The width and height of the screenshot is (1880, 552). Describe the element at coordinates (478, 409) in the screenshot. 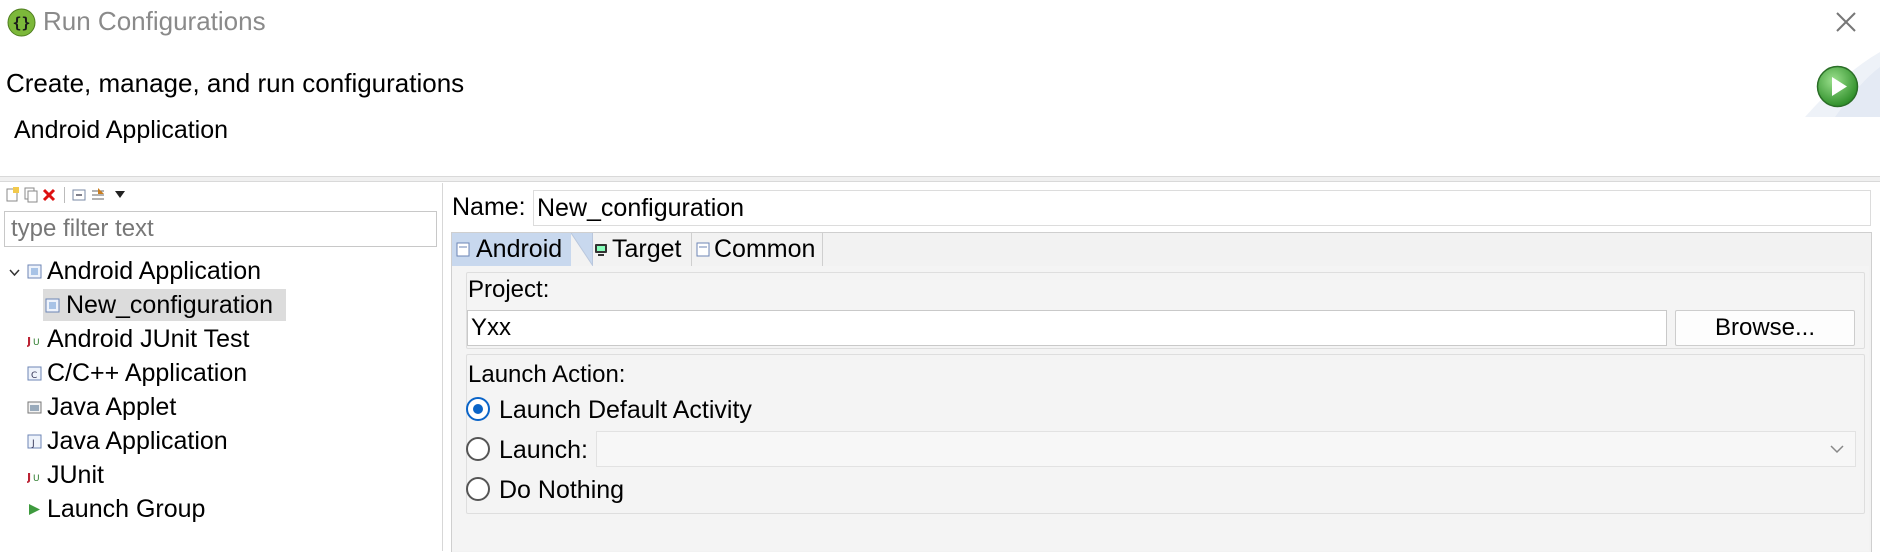

I see `radio-selected-icon` at that location.